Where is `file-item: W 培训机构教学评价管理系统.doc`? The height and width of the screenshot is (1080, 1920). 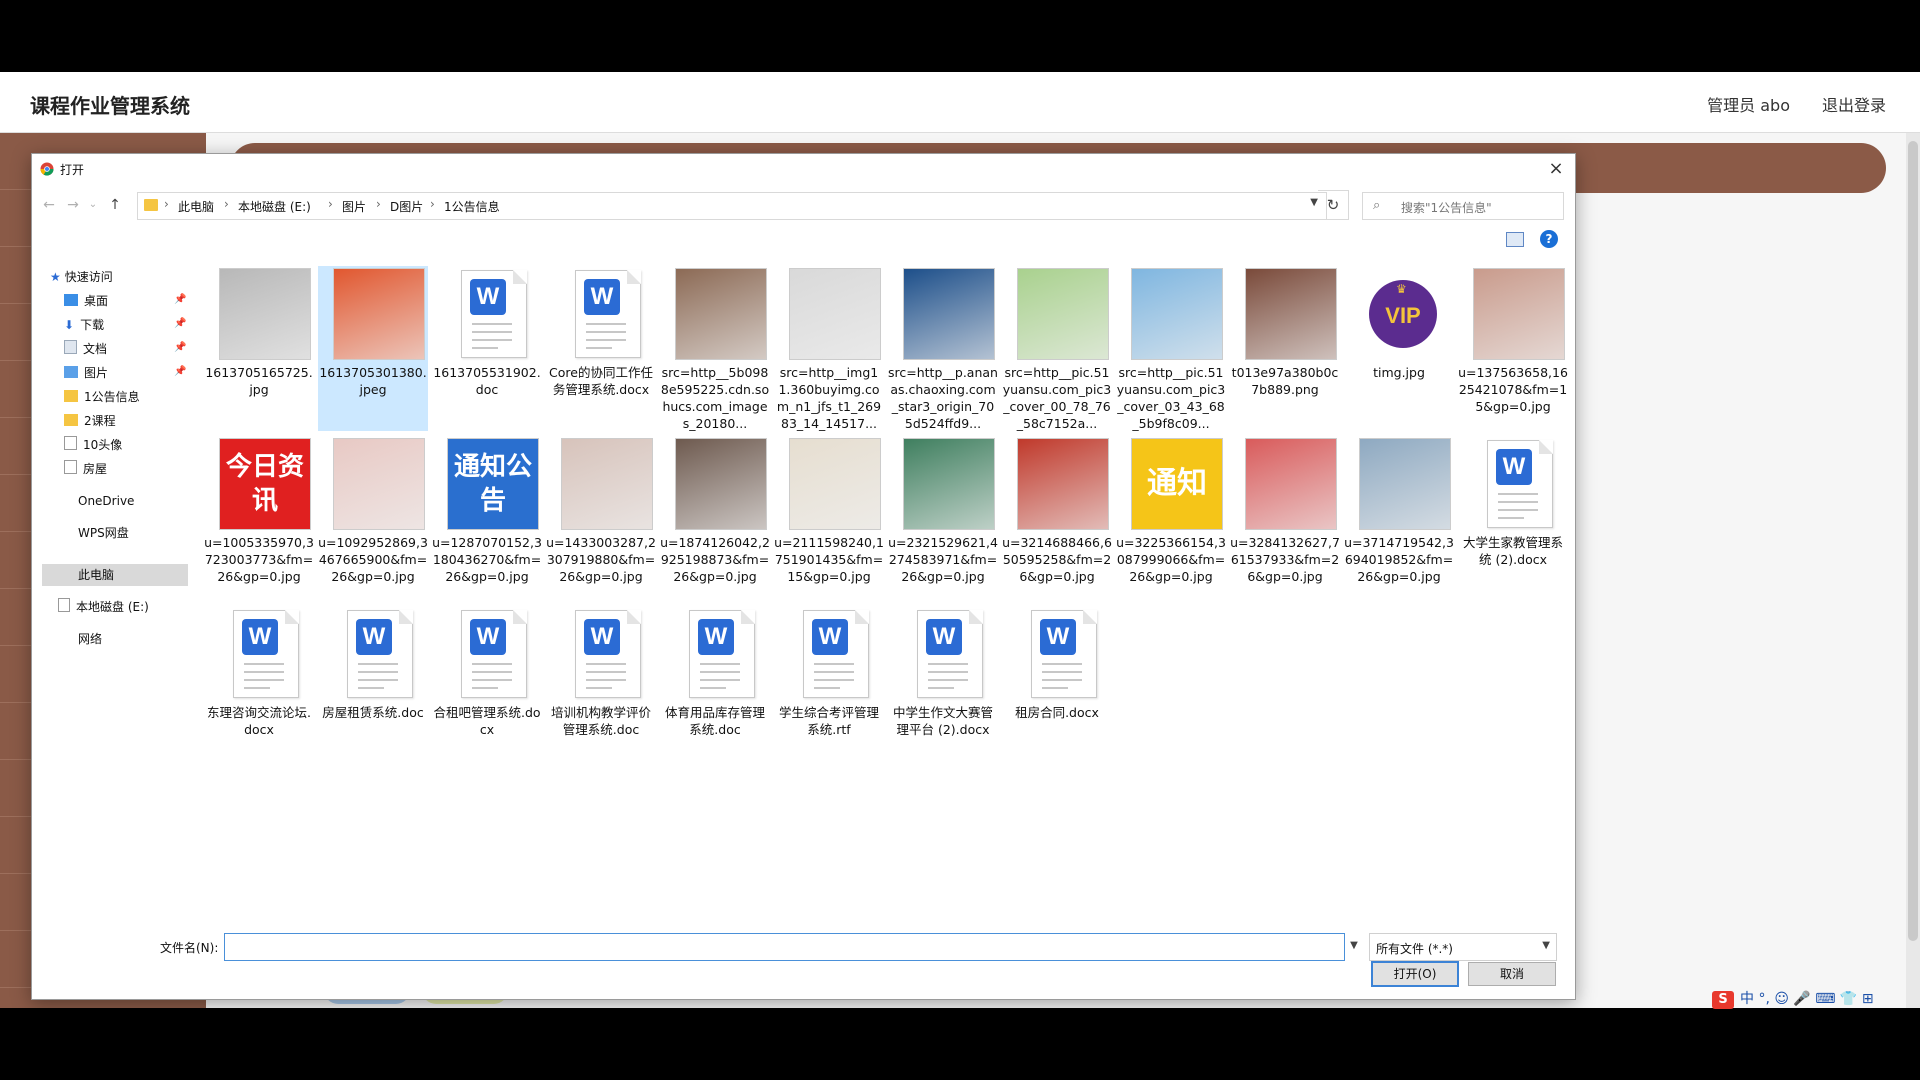 file-item: W 培训机构教学评价管理系统.doc is located at coordinates (601, 688).